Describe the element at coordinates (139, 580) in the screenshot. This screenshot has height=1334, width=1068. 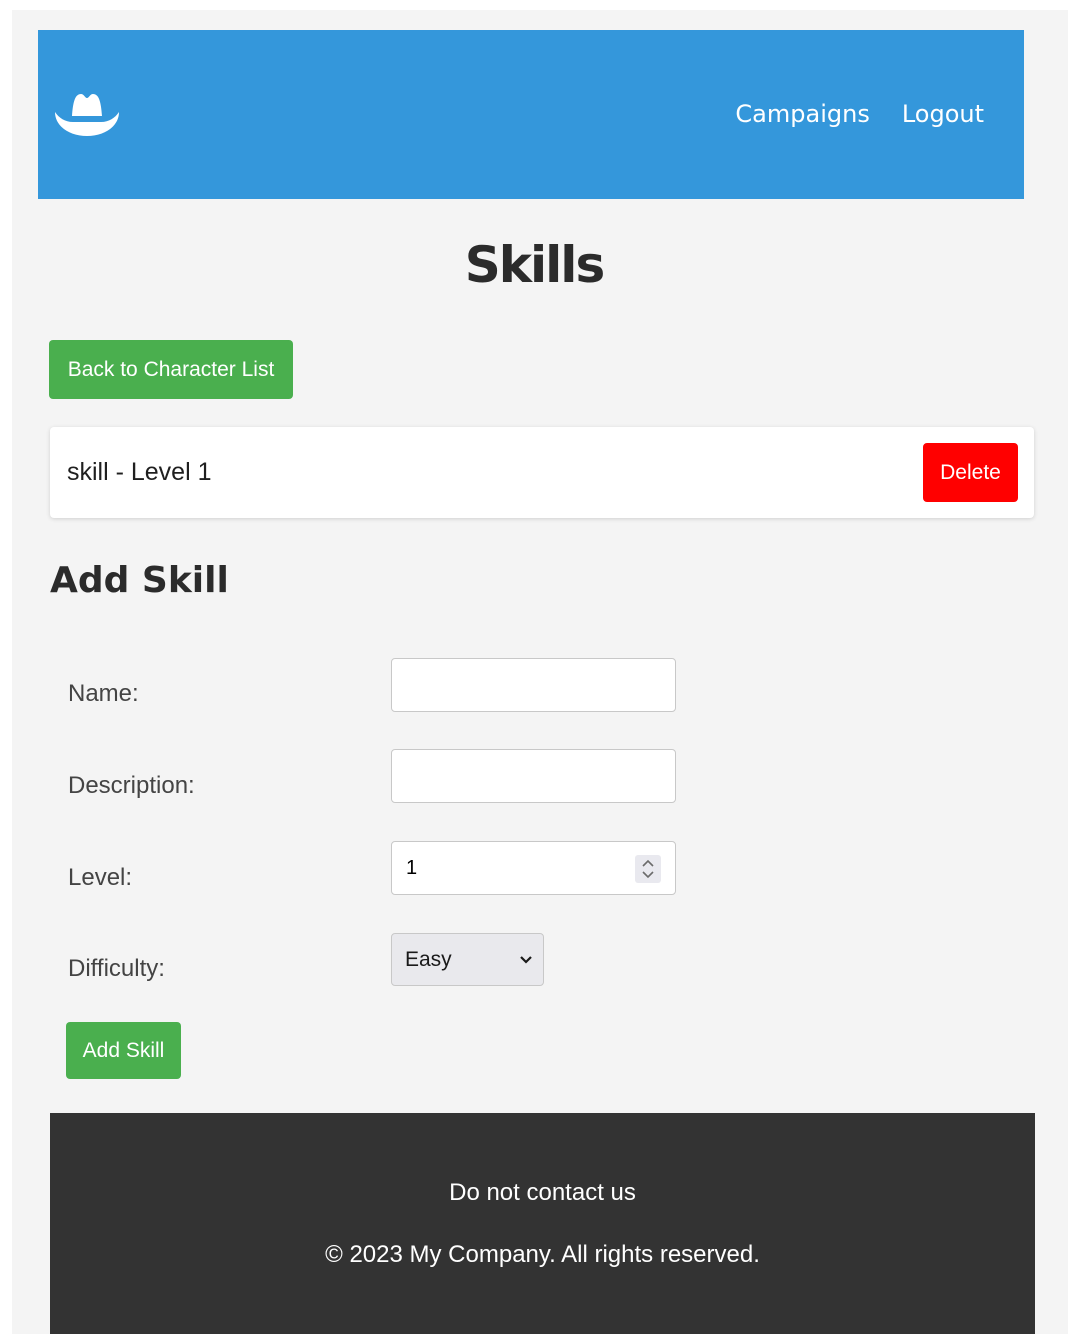
I see `add-skill-heading: Add Skill` at that location.